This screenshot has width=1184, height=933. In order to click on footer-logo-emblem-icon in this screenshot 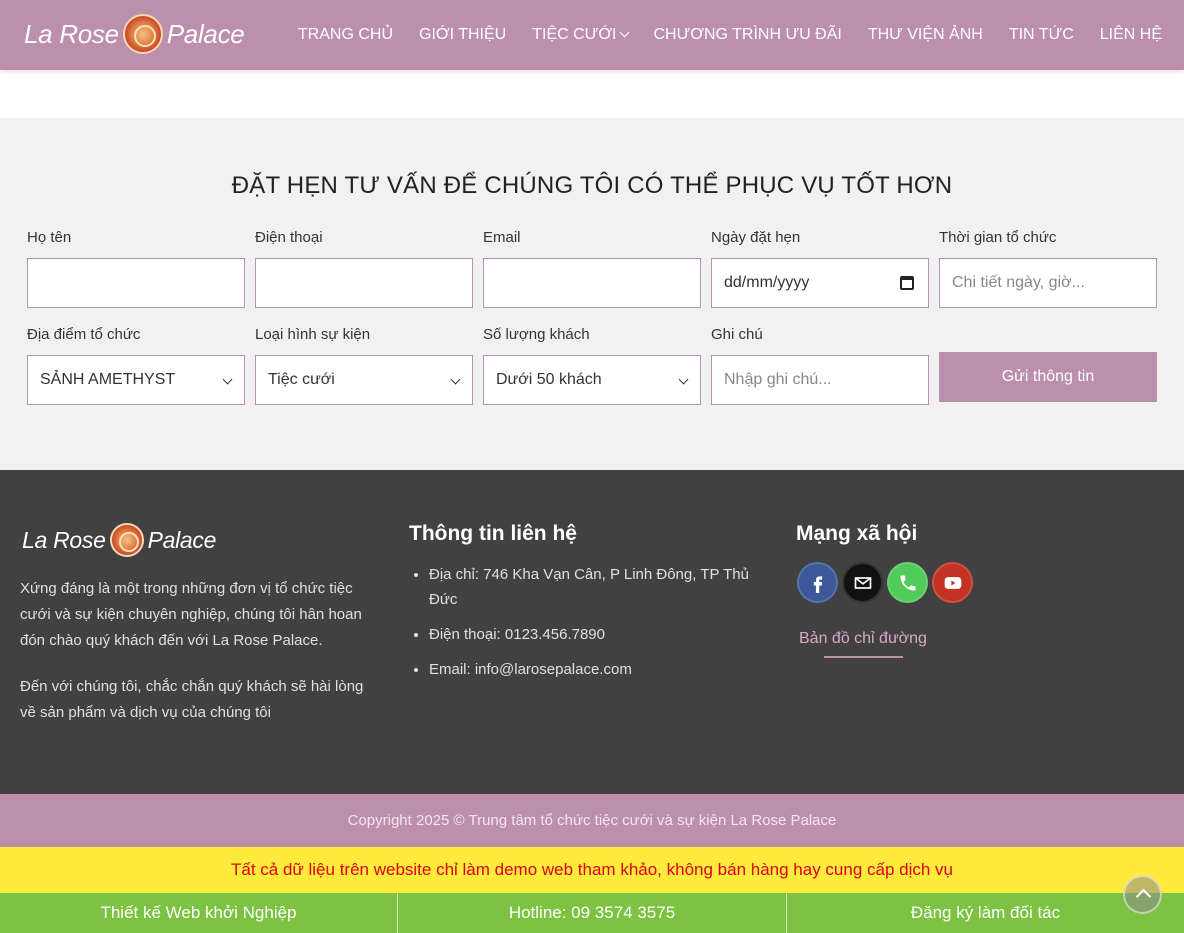, I will do `click(126, 540)`.